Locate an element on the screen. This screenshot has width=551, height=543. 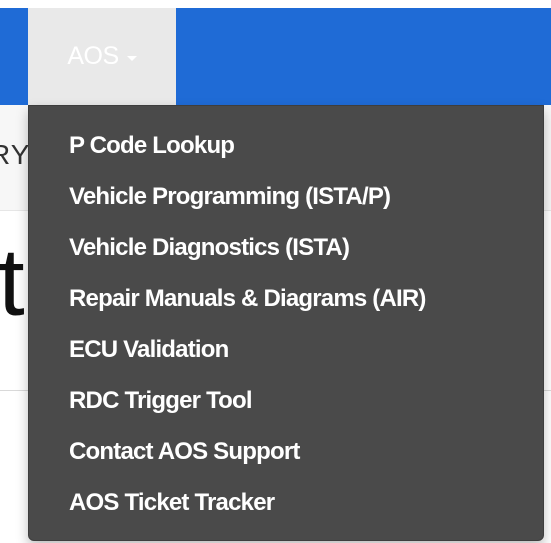
menu-item-repair-manuals: Repair Manuals & Diagrams (AIR) is located at coordinates (286, 298).